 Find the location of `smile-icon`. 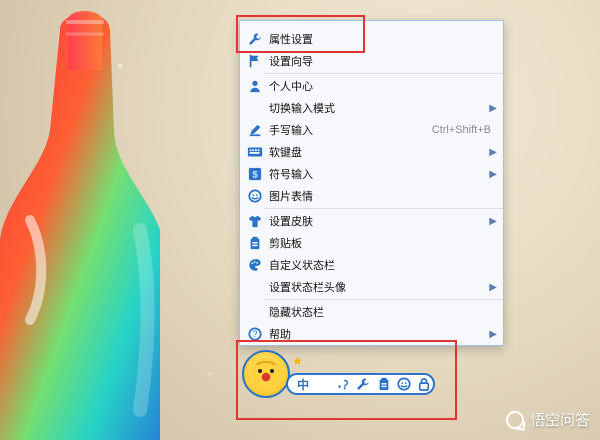

smile-icon is located at coordinates (255, 196).